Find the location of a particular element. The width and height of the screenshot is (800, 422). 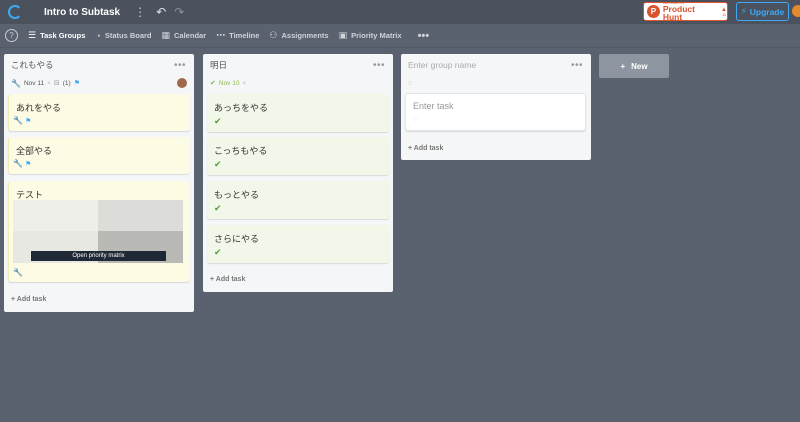

new-task-card: Enter task ◌ is located at coordinates (495, 112).